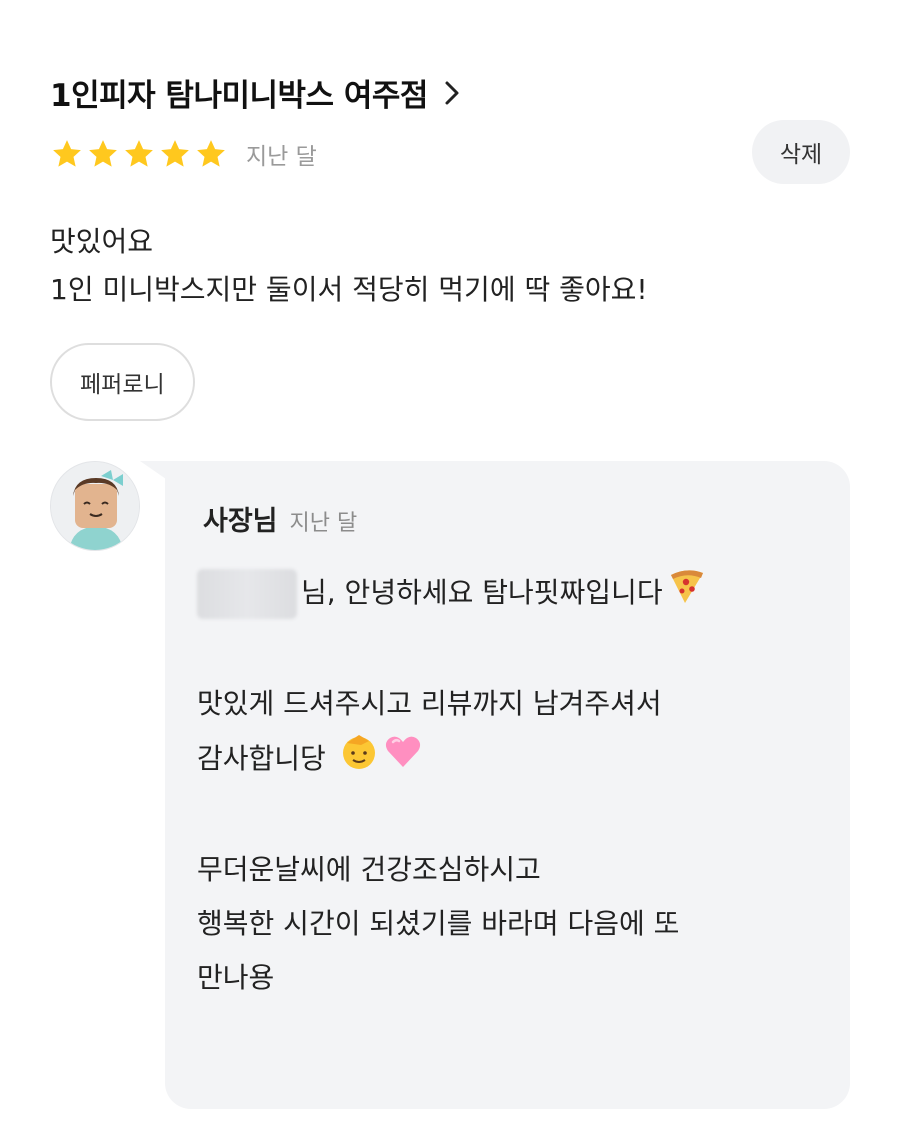 The image size is (900, 1136). Describe the element at coordinates (359, 760) in the screenshot. I see `saluting-face-emoji` at that location.